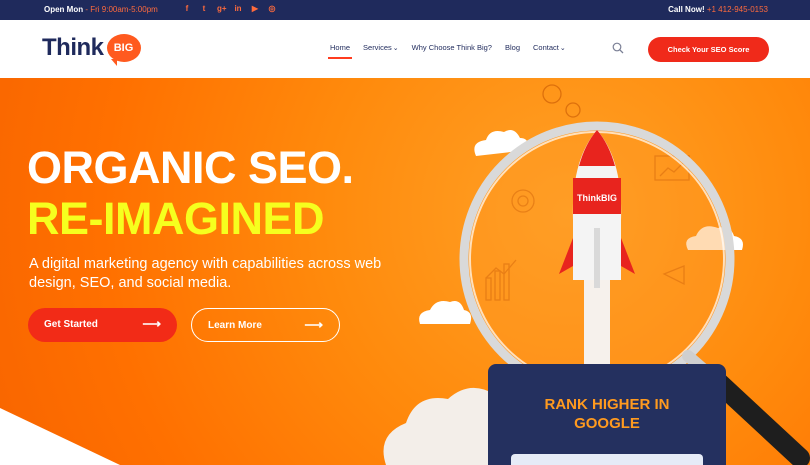 This screenshot has height=465, width=810. What do you see at coordinates (607, 404) in the screenshot?
I see `rank-card-title-line-1: RANK HIGHER IN` at bounding box center [607, 404].